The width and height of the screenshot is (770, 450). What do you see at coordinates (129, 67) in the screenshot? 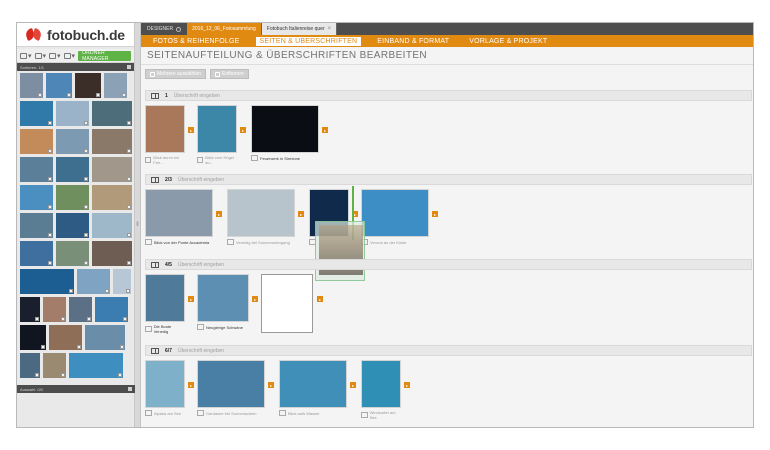
I see `collapse-icon` at bounding box center [129, 67].